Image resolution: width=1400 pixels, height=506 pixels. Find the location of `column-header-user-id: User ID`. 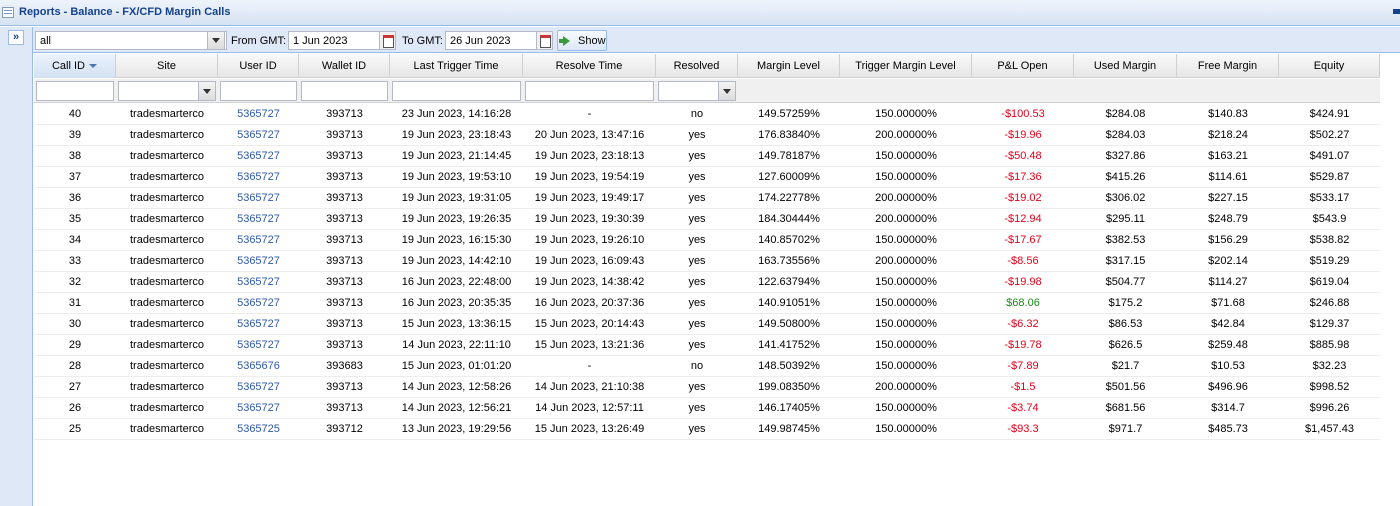

column-header-user-id: User ID is located at coordinates (258, 66).